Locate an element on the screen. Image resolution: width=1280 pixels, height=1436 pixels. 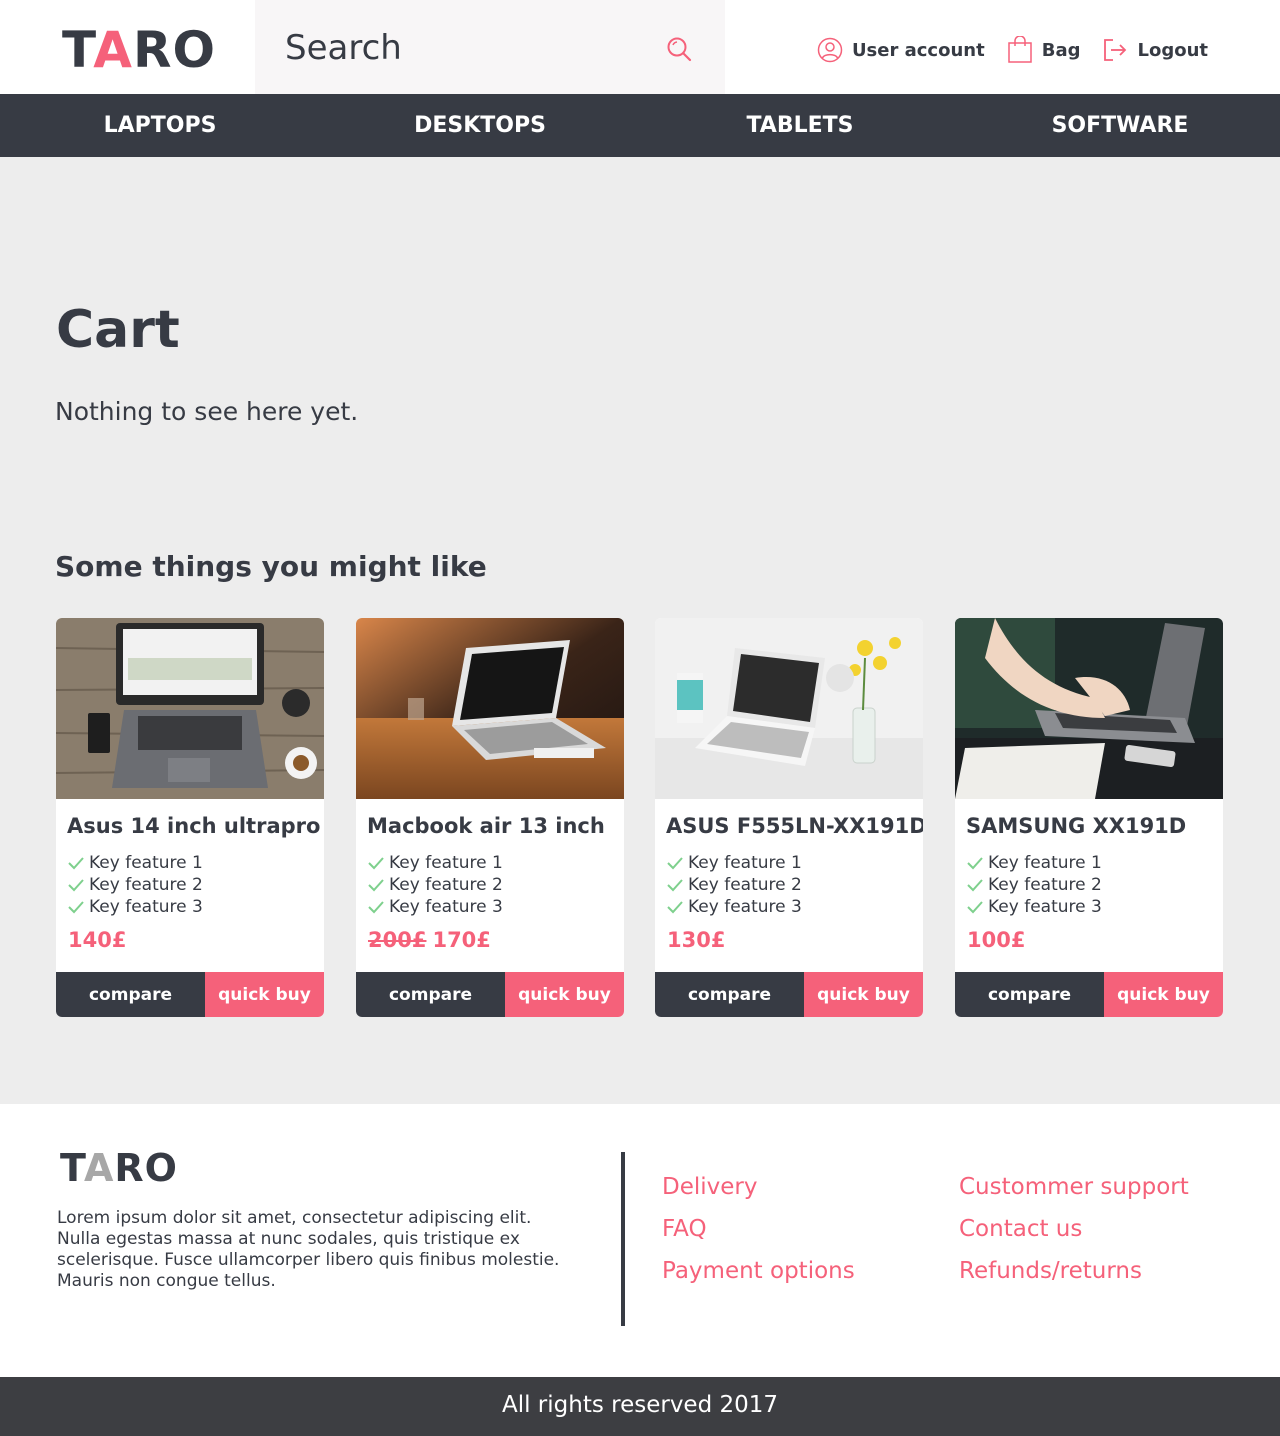
footer-links-col-1: Delivery FAQ Payment options is located at coordinates (758, 1237).